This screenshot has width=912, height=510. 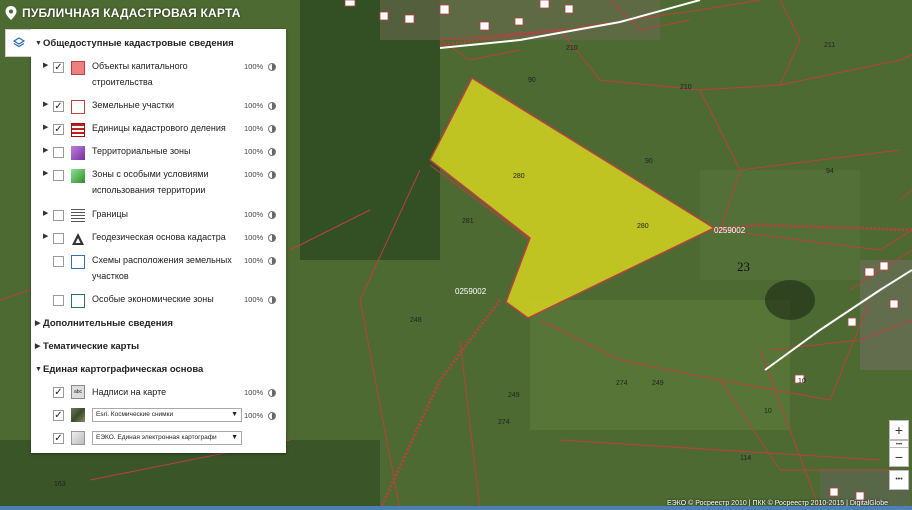 I want to click on basemap-select: Esri. Космические снимки ▼, so click(x=167, y=415).